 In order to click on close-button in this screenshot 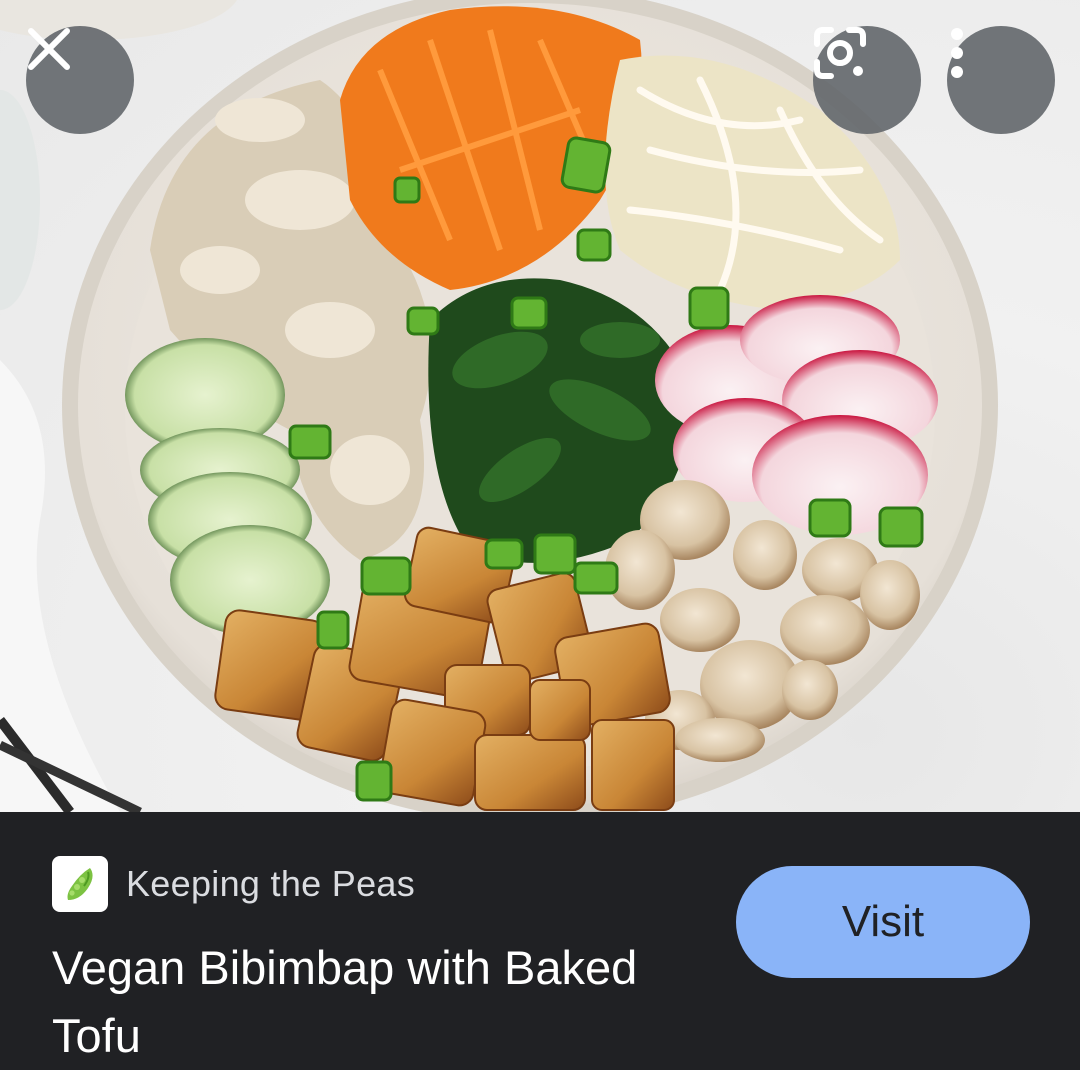, I will do `click(80, 80)`.